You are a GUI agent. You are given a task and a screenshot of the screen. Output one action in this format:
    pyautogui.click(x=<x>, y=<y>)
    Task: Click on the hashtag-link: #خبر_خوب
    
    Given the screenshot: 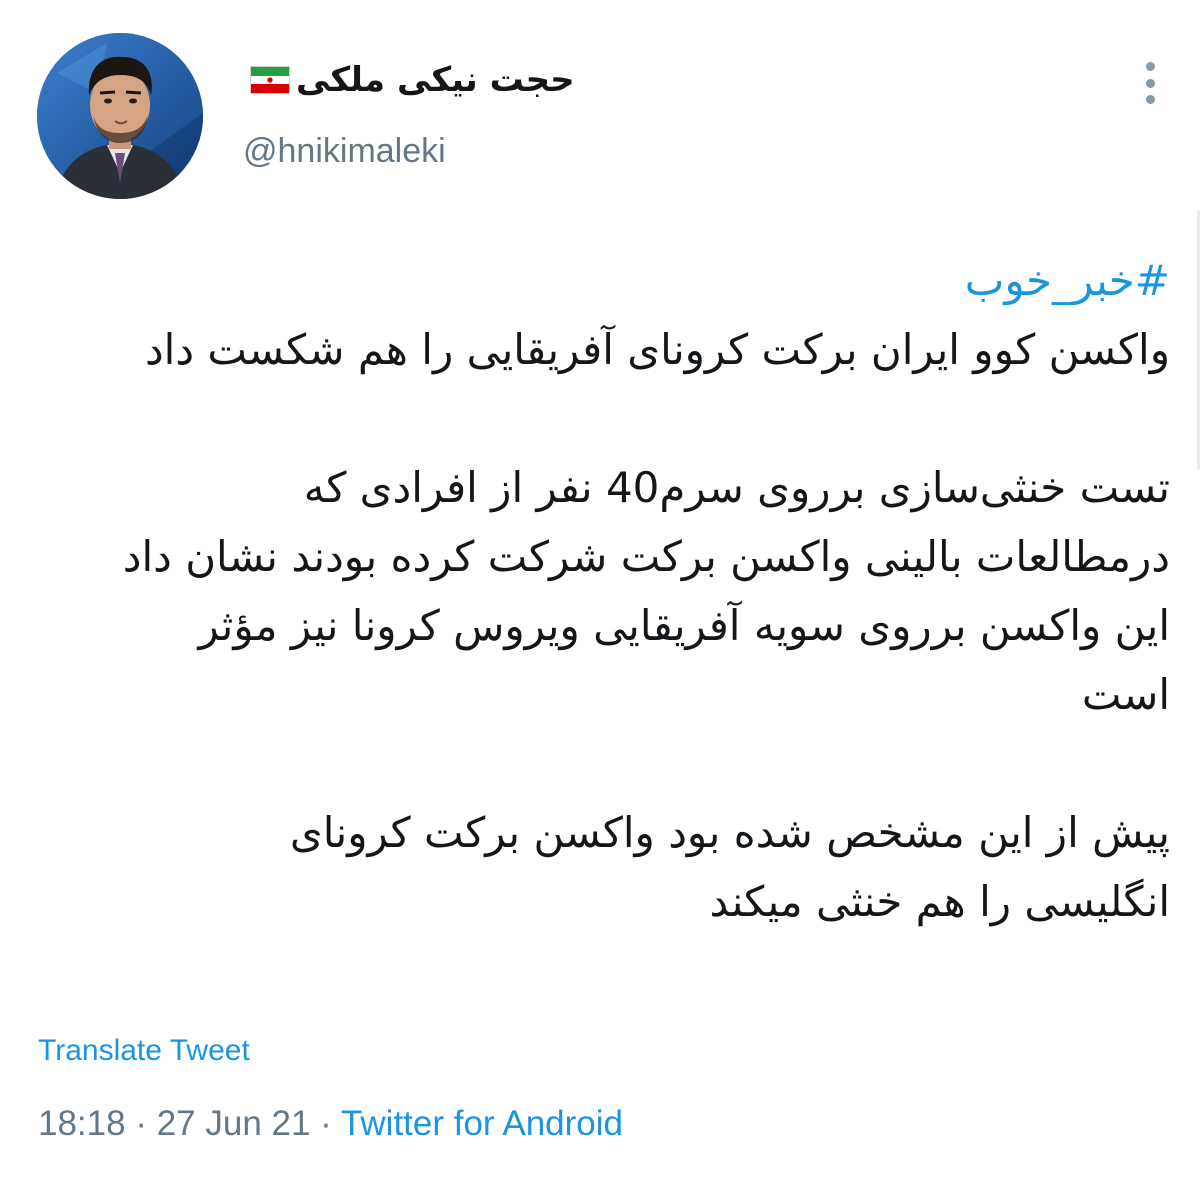 What is the action you would take?
    pyautogui.click(x=600, y=280)
    